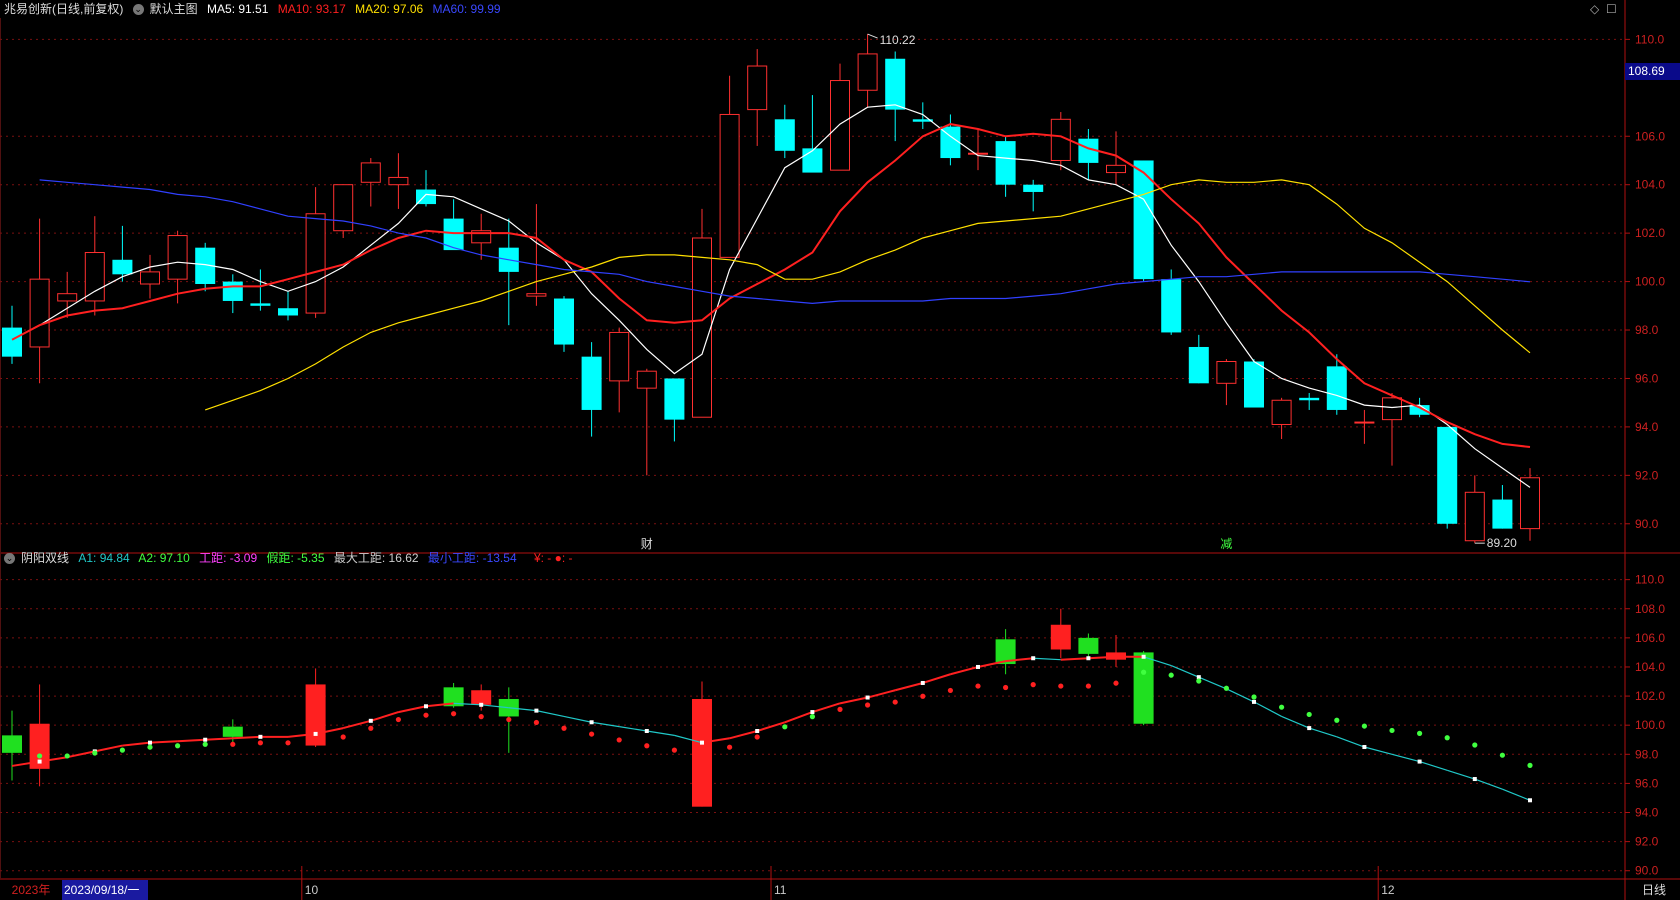  Describe the element at coordinates (1647, 842) in the screenshot. I see `sub-y-tick-label: 92.0` at that location.